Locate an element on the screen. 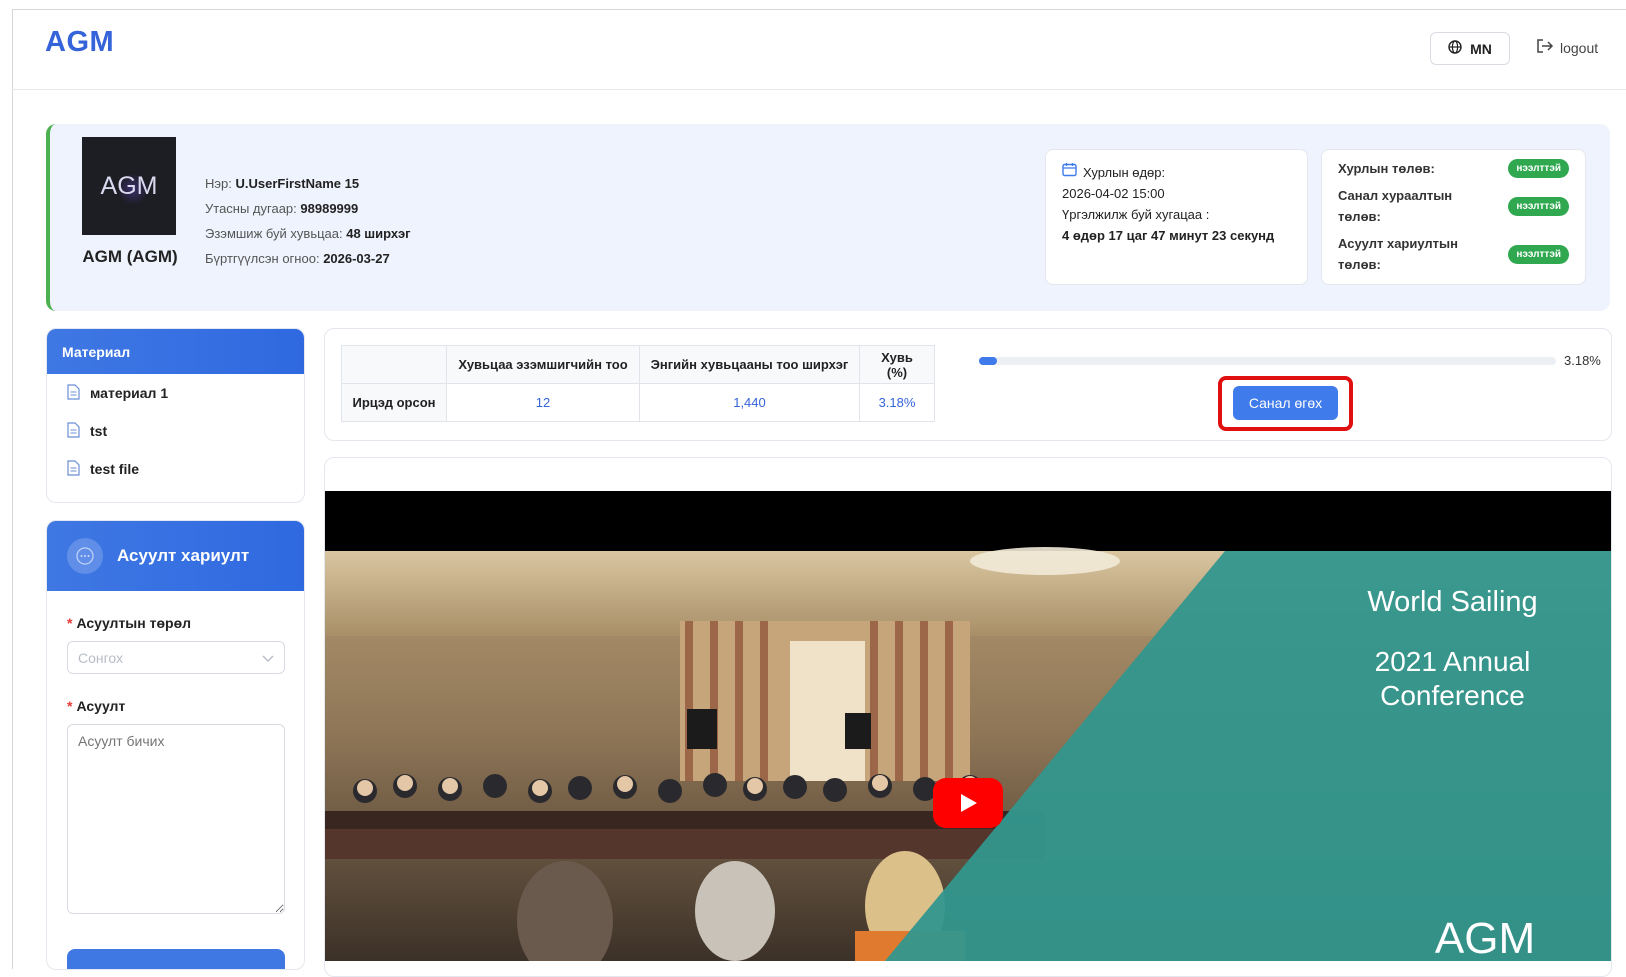  material-label: материал 1 is located at coordinates (129, 393).